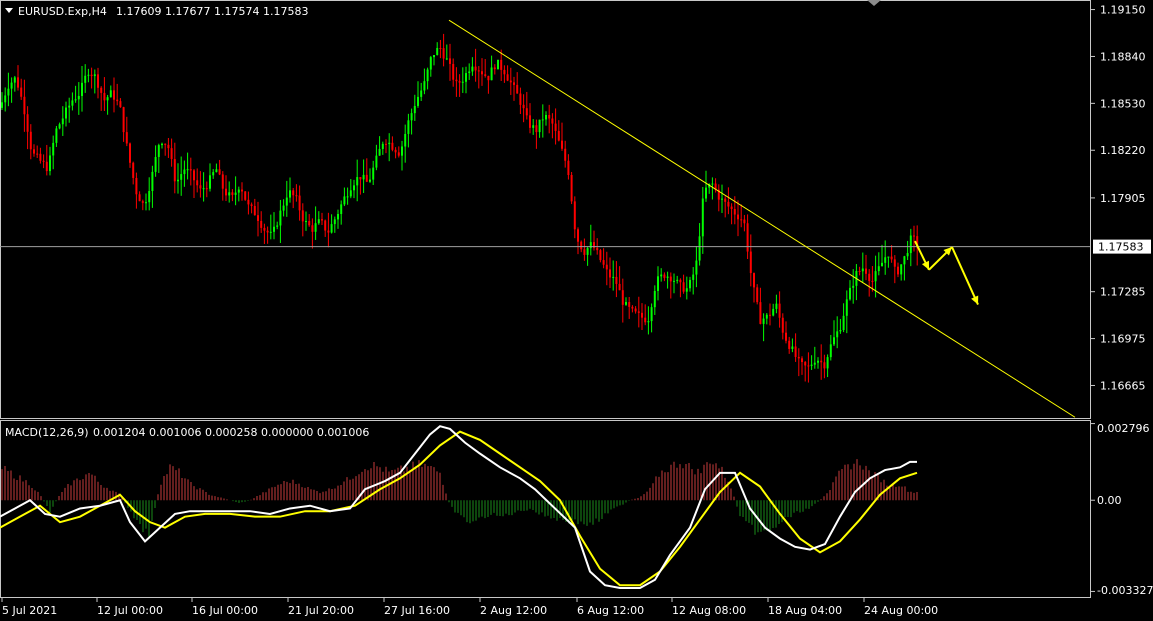 The width and height of the screenshot is (1153, 621). Describe the element at coordinates (805, 610) in the screenshot. I see `time-tick-label: 18 Aug 04:00` at that location.